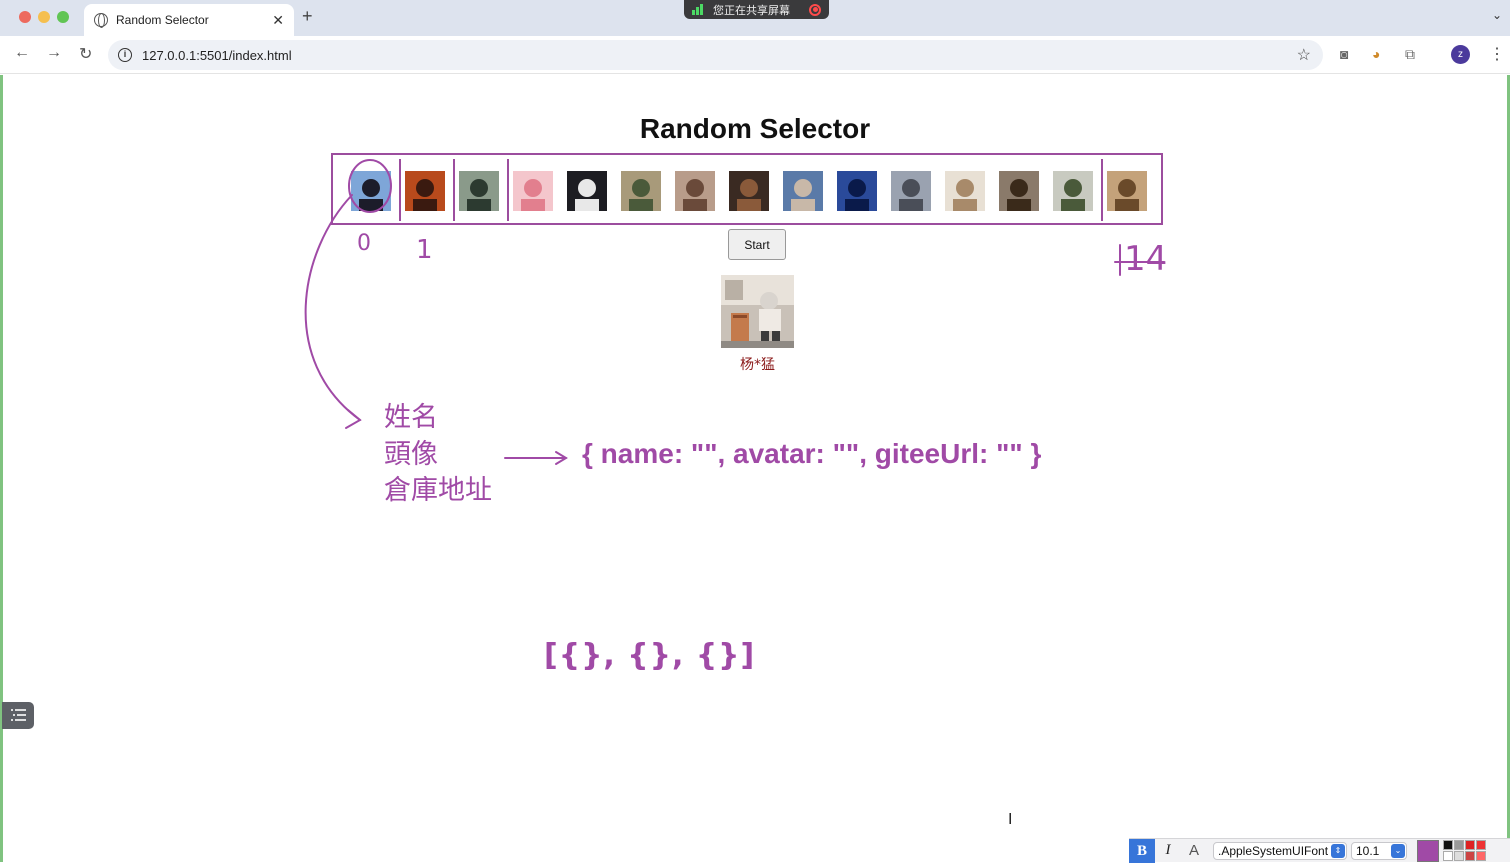 The image size is (1510, 863). I want to click on stepper-icon: ⇕, so click(1338, 850).